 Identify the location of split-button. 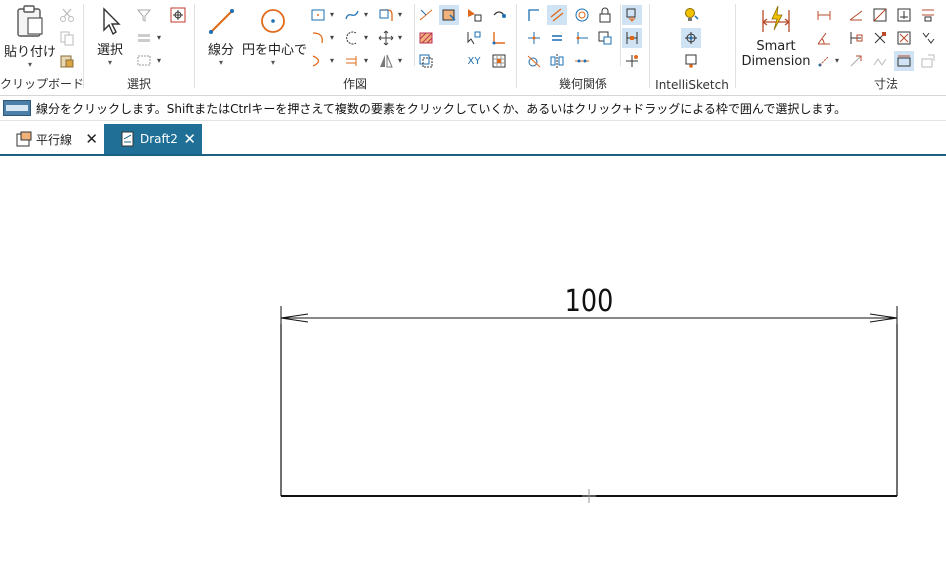
(499, 15).